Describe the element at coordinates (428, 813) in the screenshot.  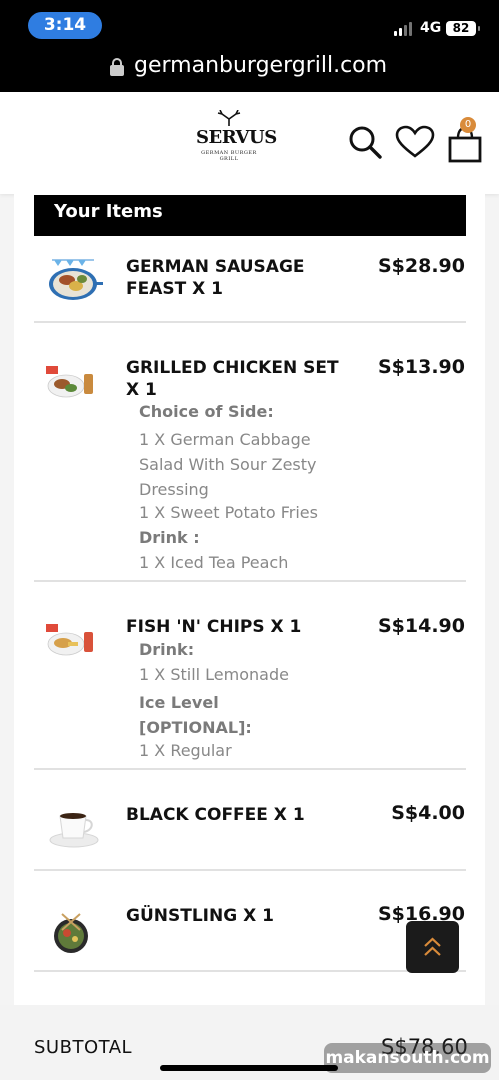
I see `item-price: S$4.00` at that location.